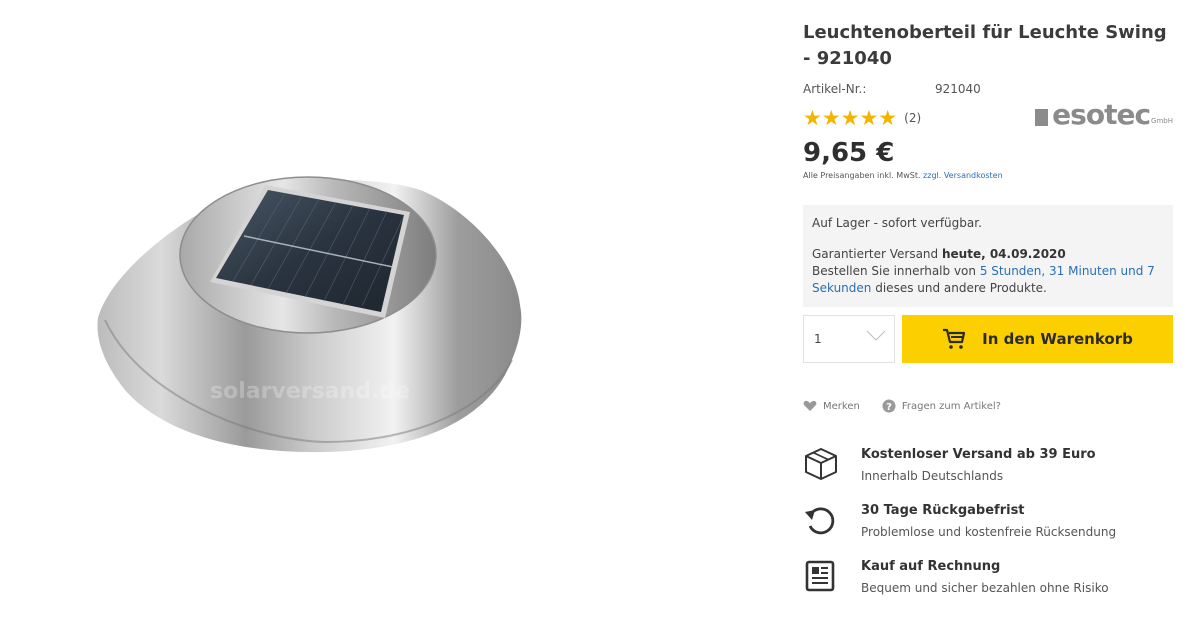  Describe the element at coordinates (954, 338) in the screenshot. I see `cart-icon` at that location.